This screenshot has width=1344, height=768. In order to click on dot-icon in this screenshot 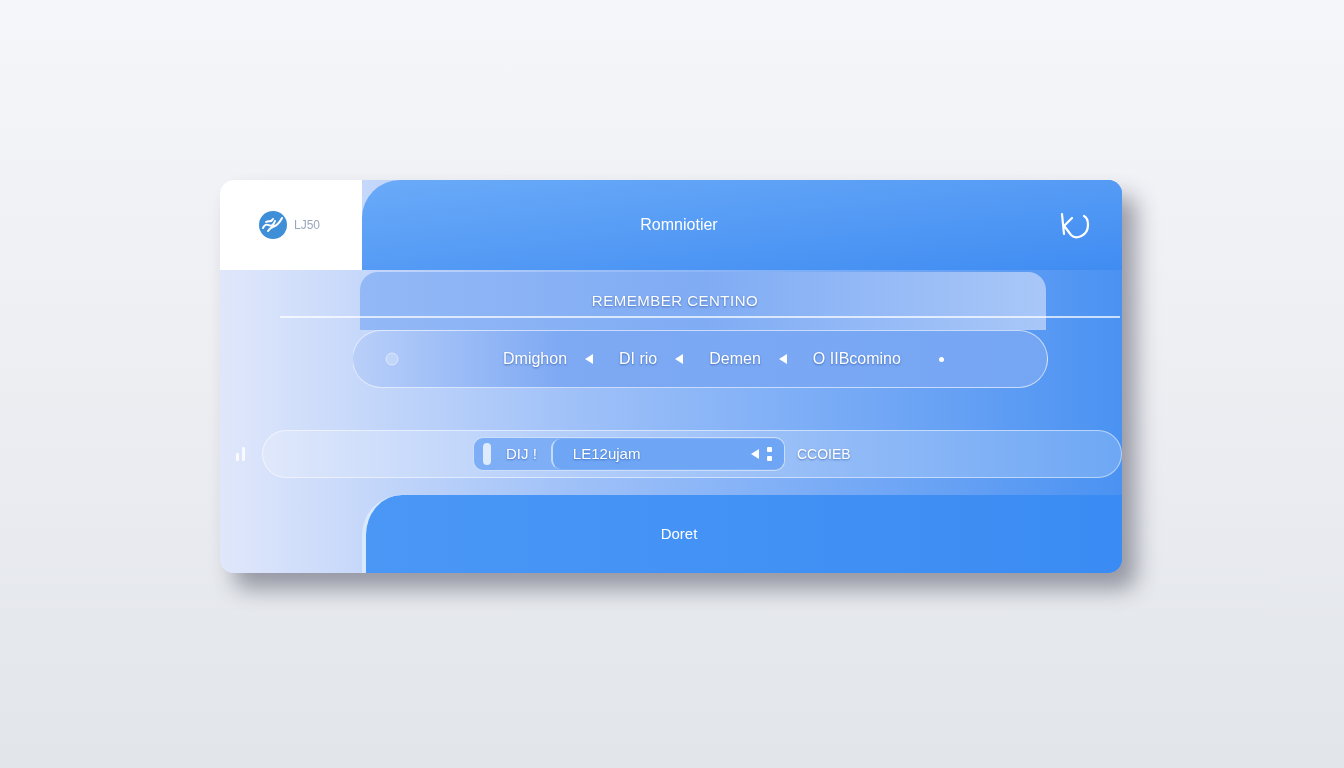, I will do `click(941, 359)`.